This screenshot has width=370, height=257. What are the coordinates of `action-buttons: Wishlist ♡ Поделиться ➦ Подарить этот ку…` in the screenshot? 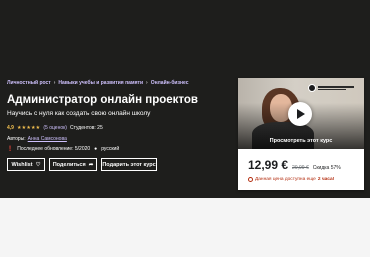 It's located at (82, 164).